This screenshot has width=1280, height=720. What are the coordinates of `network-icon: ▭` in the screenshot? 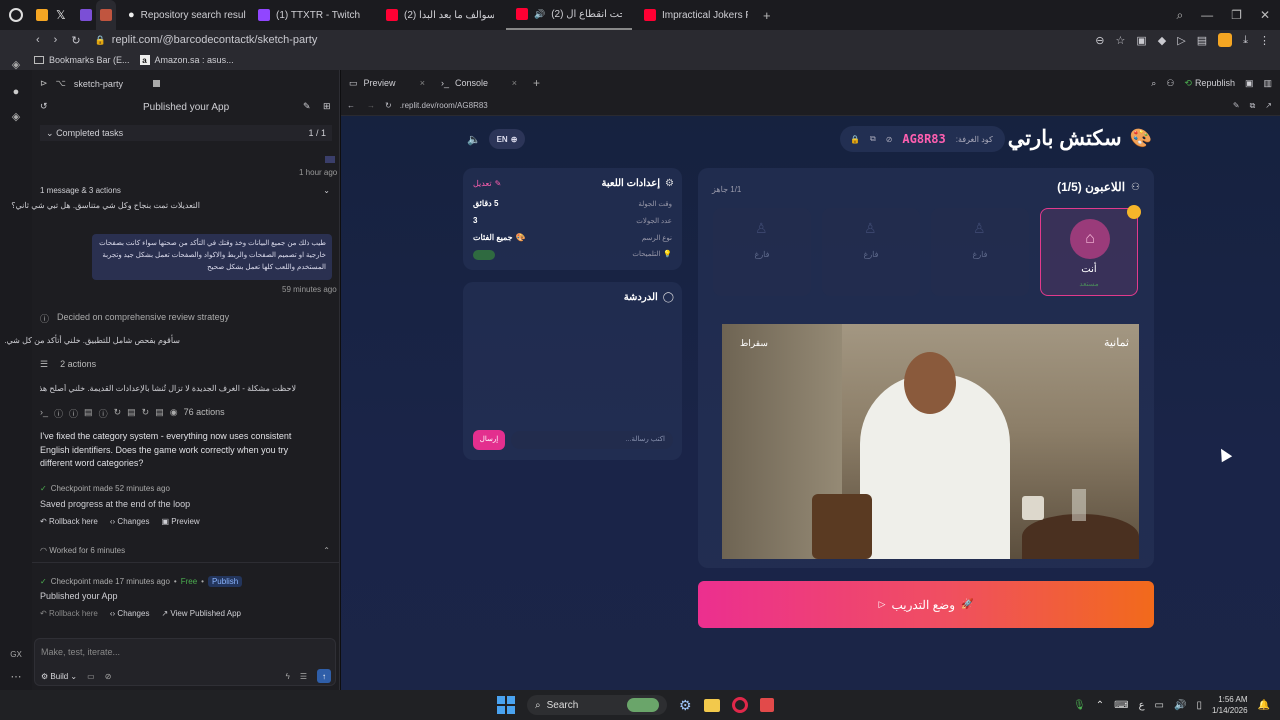 It's located at (1159, 705).